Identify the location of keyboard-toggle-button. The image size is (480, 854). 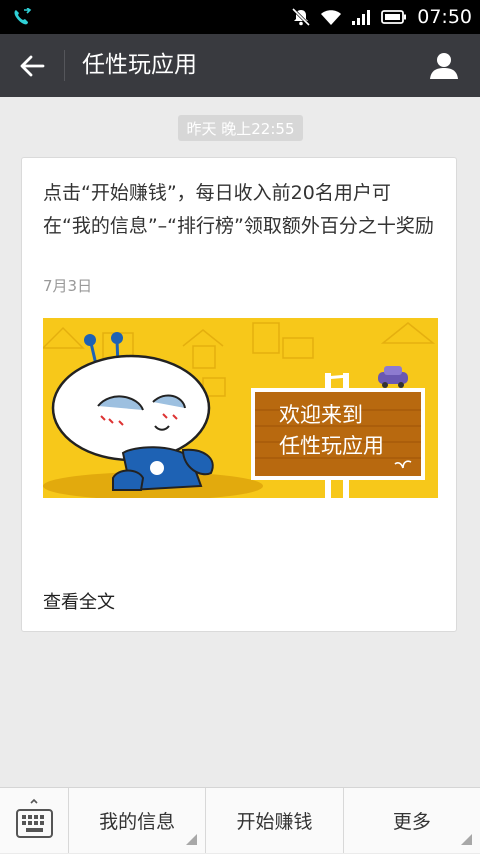
(34, 820).